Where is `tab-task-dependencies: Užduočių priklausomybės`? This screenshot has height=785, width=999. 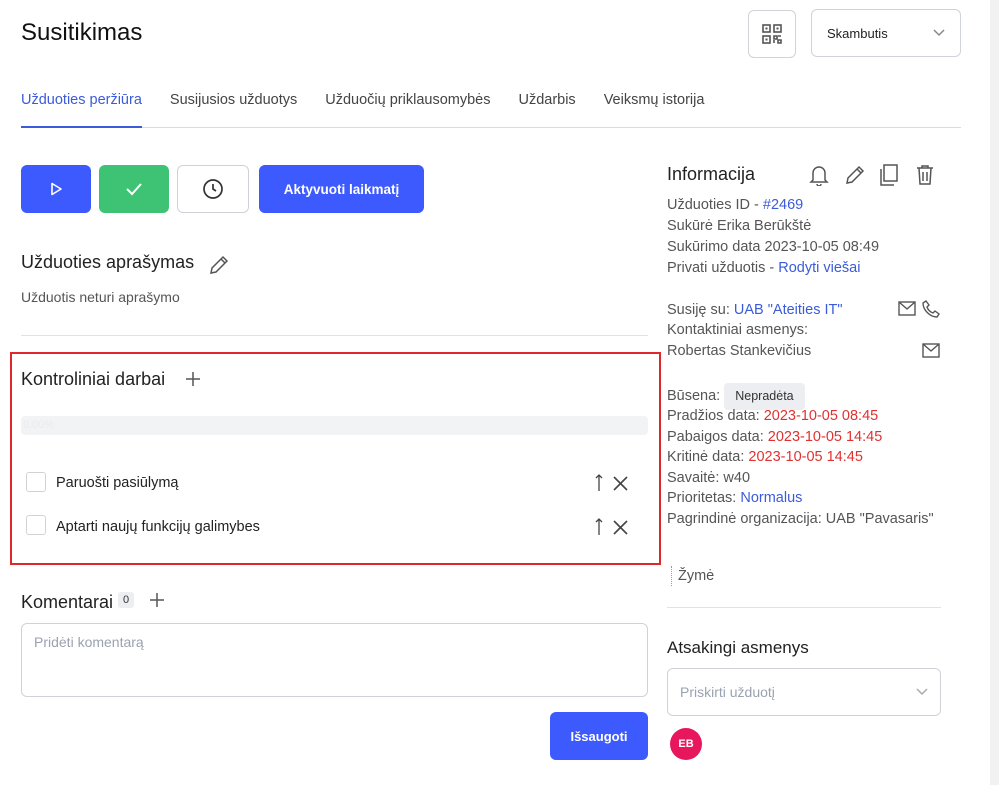 tab-task-dependencies: Užduočių priklausomybės is located at coordinates (407, 110).